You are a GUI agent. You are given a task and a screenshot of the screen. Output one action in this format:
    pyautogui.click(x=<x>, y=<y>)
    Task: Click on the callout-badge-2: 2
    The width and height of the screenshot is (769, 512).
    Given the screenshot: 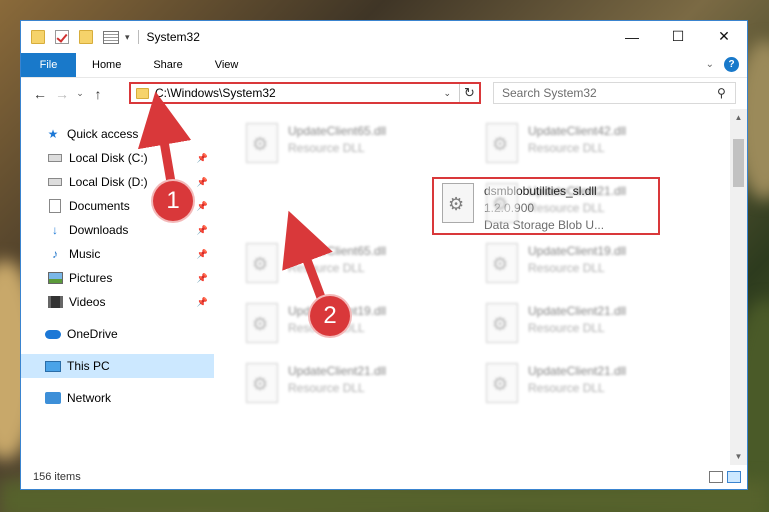 What is the action you would take?
    pyautogui.click(x=330, y=316)
    